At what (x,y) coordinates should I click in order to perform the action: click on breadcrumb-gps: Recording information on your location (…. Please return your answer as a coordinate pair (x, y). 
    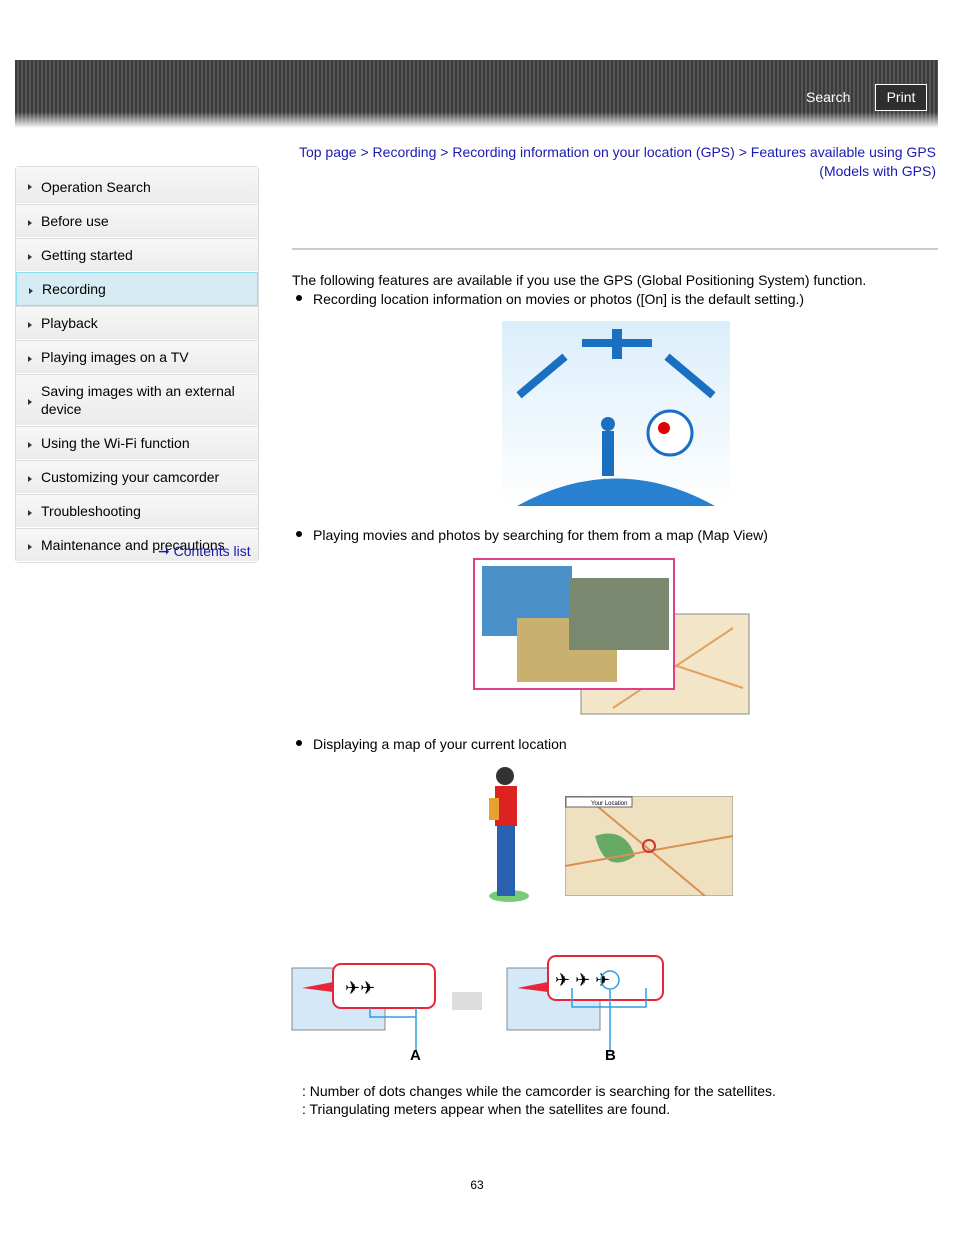
    Looking at the image, I should click on (593, 152).